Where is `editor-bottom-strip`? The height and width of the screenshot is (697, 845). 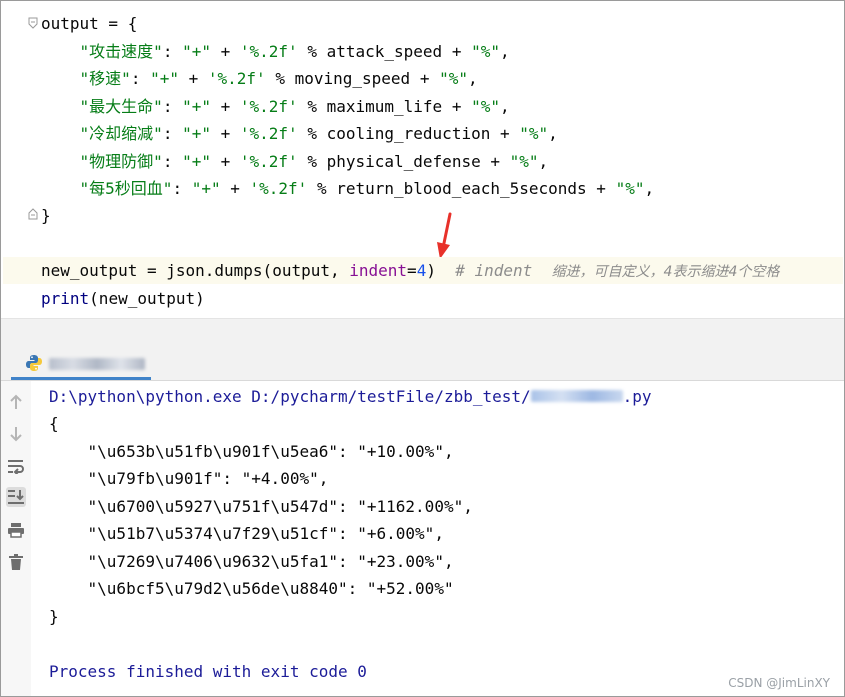
editor-bottom-strip is located at coordinates (422, 332).